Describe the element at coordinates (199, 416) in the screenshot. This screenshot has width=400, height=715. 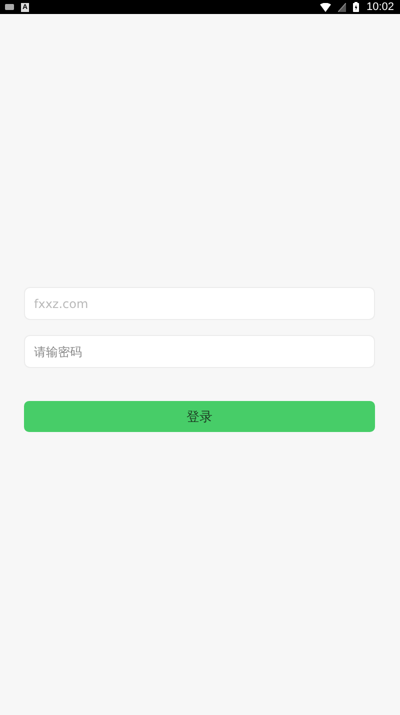
I see `login-button: 登录` at that location.